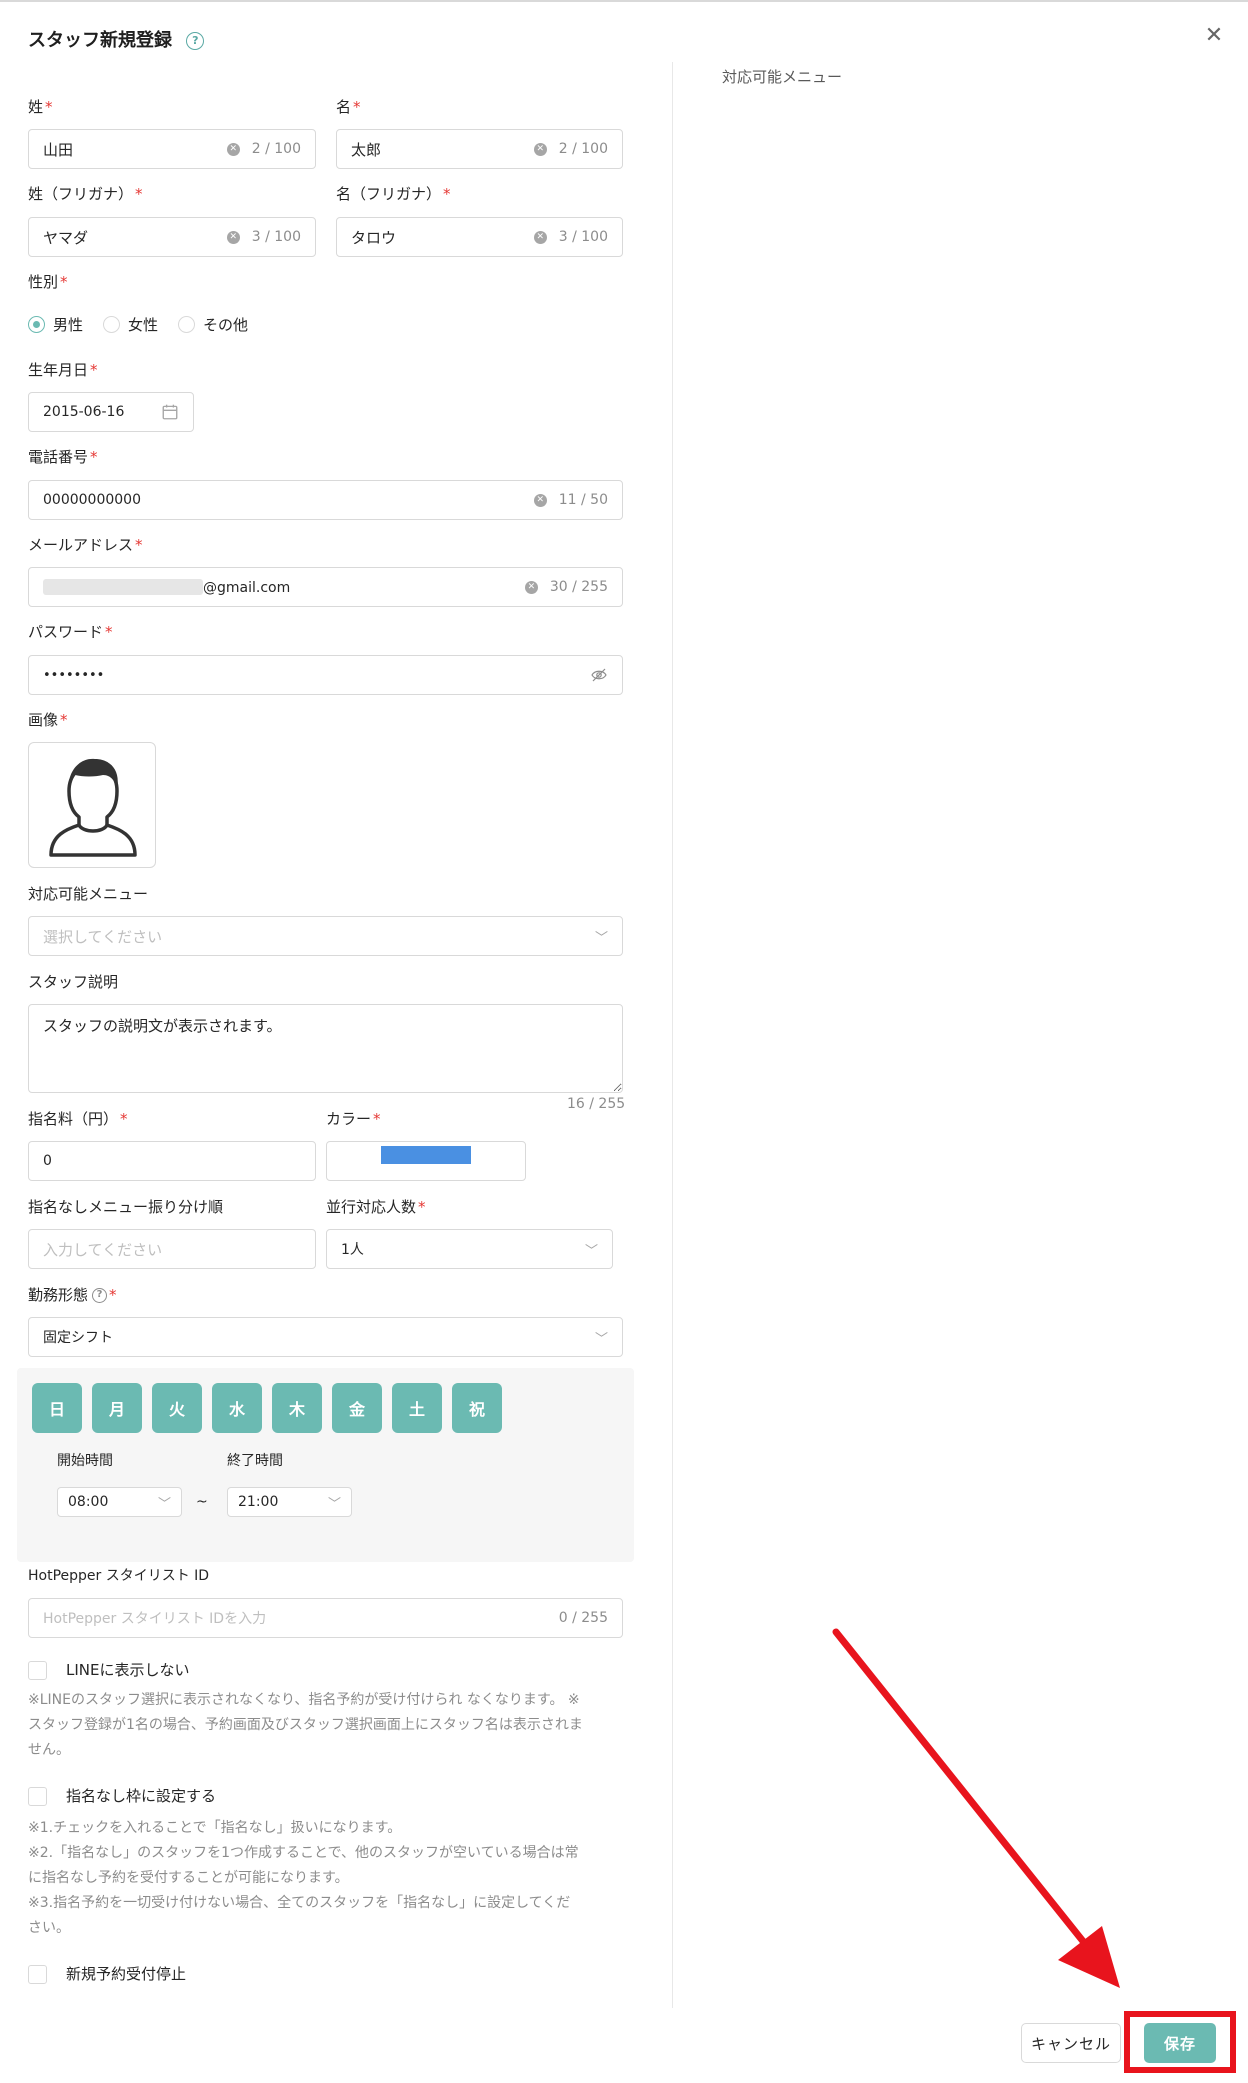 The image size is (1248, 2083). I want to click on gender-radio-other: その他, so click(213, 324).